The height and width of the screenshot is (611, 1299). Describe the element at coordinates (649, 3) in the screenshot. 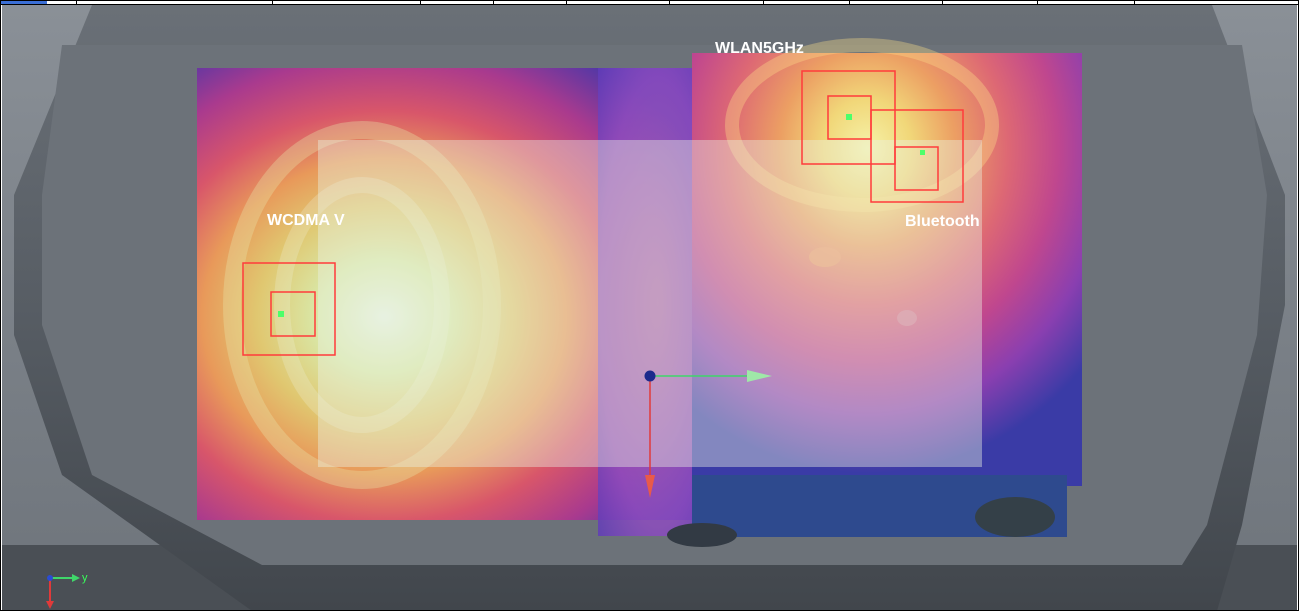

I see `header-row` at that location.